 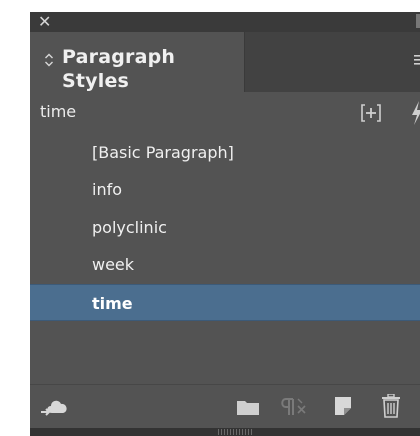 I want to click on current-style-name: time, so click(x=58, y=111).